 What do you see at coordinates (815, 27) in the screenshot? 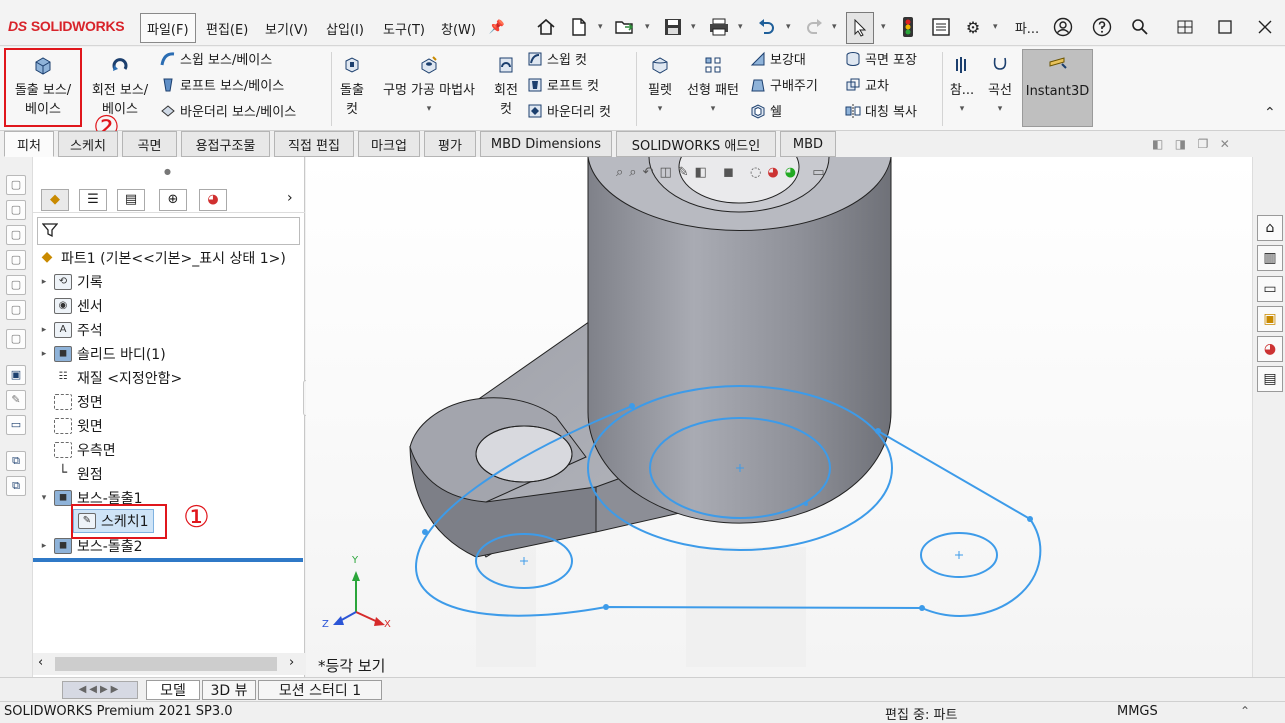
I see `redo-icon` at bounding box center [815, 27].